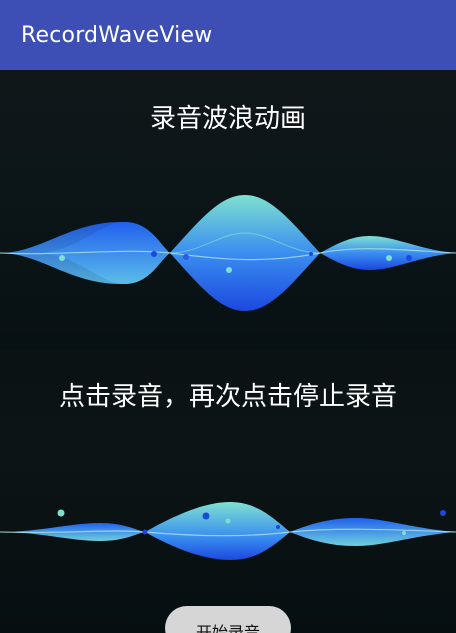  I want to click on start-record-button: 开始录音, so click(228, 619).